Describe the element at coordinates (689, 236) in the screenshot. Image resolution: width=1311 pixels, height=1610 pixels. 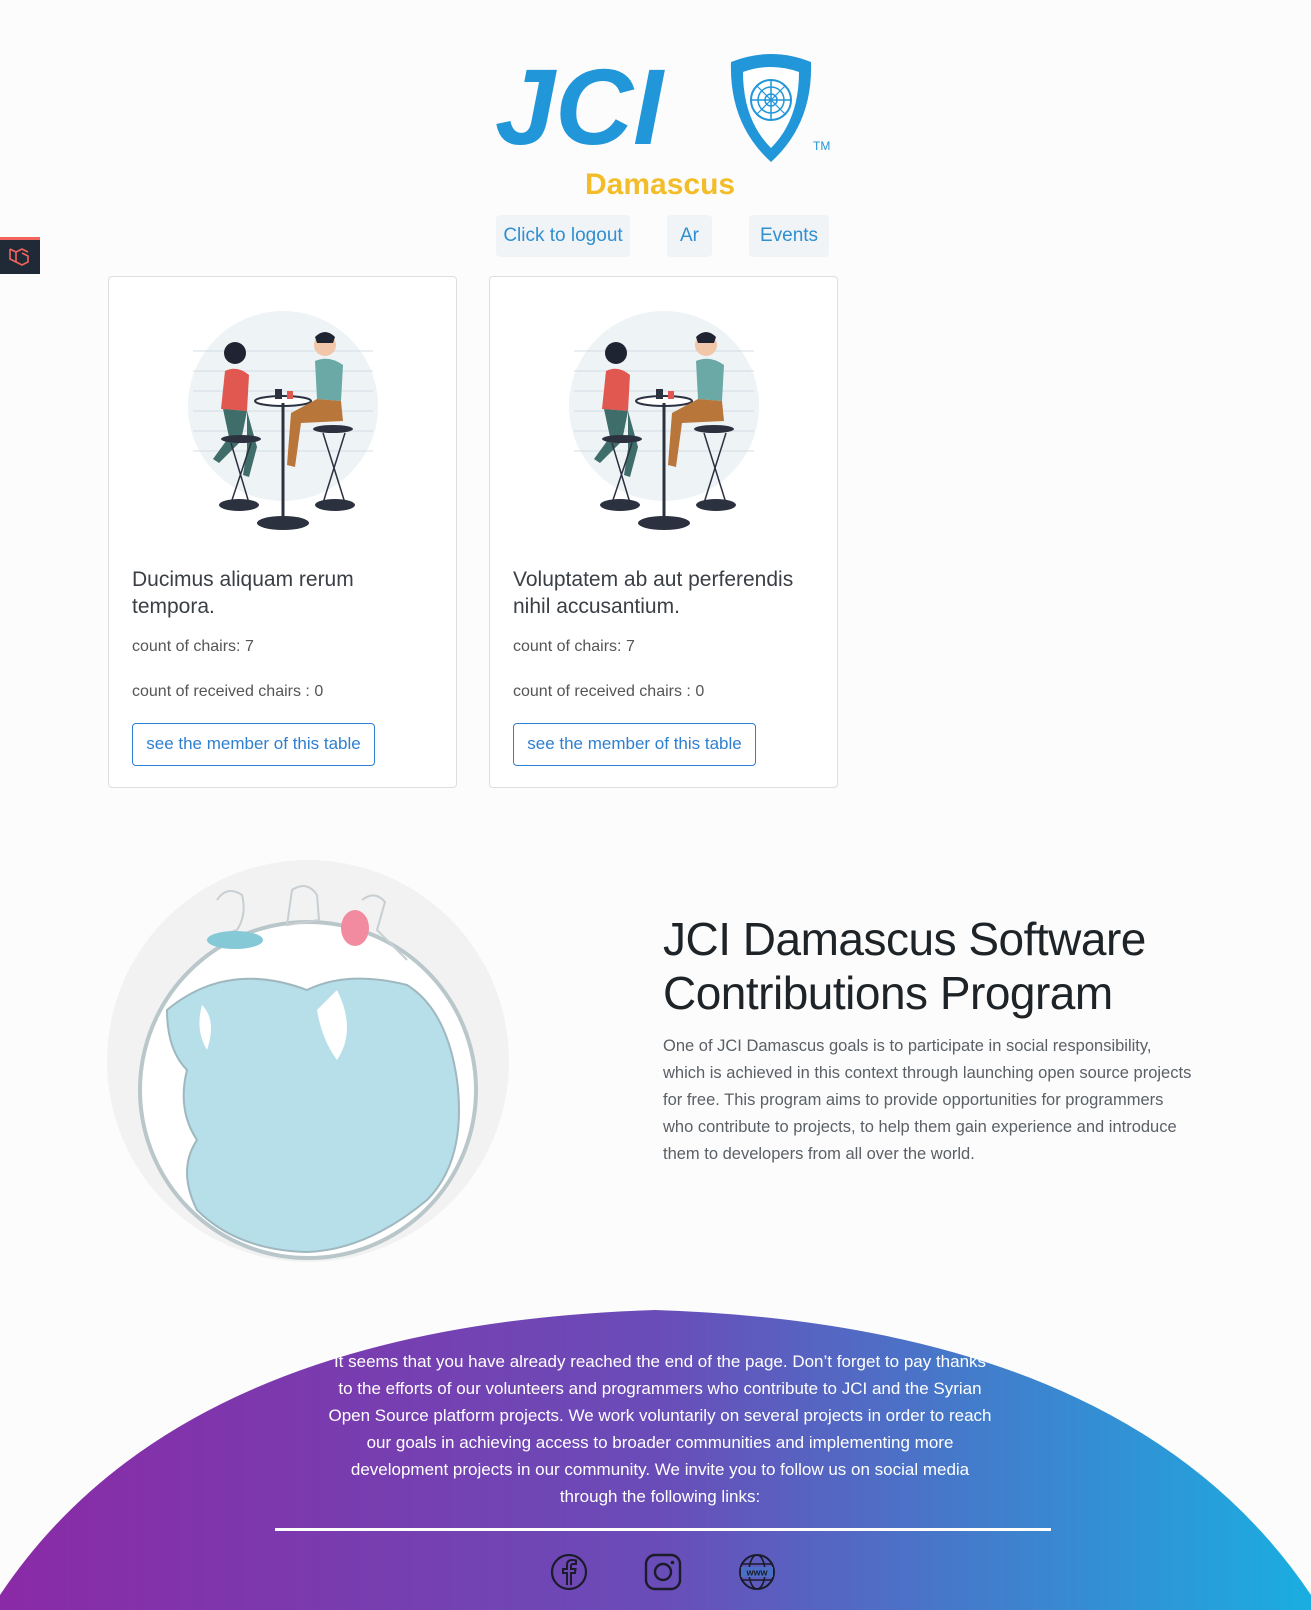
I see `language-button: Ar` at that location.